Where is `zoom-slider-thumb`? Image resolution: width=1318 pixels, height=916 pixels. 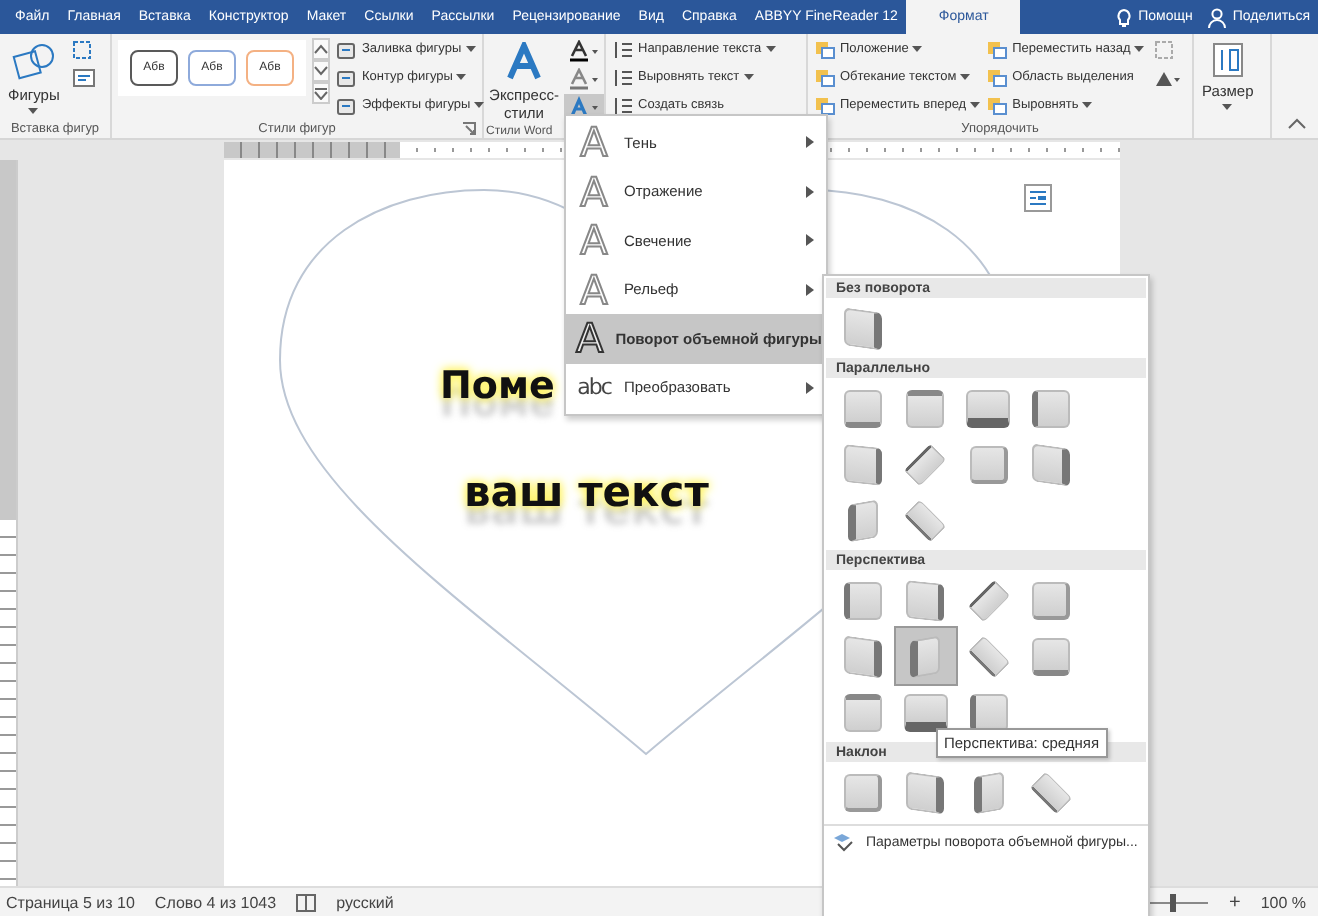
zoom-slider-thumb is located at coordinates (1173, 902).